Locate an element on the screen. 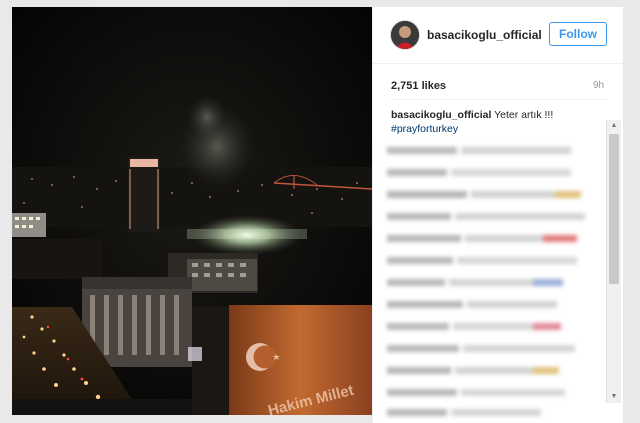 This screenshot has width=640, height=423. post-header: basacikoglu_official Follow is located at coordinates (498, 35).